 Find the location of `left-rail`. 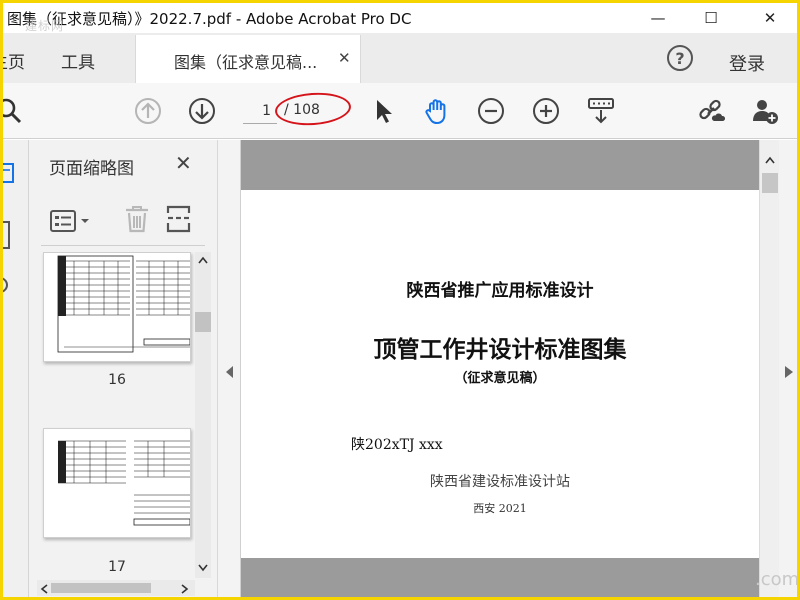

left-rail is located at coordinates (16, 368).